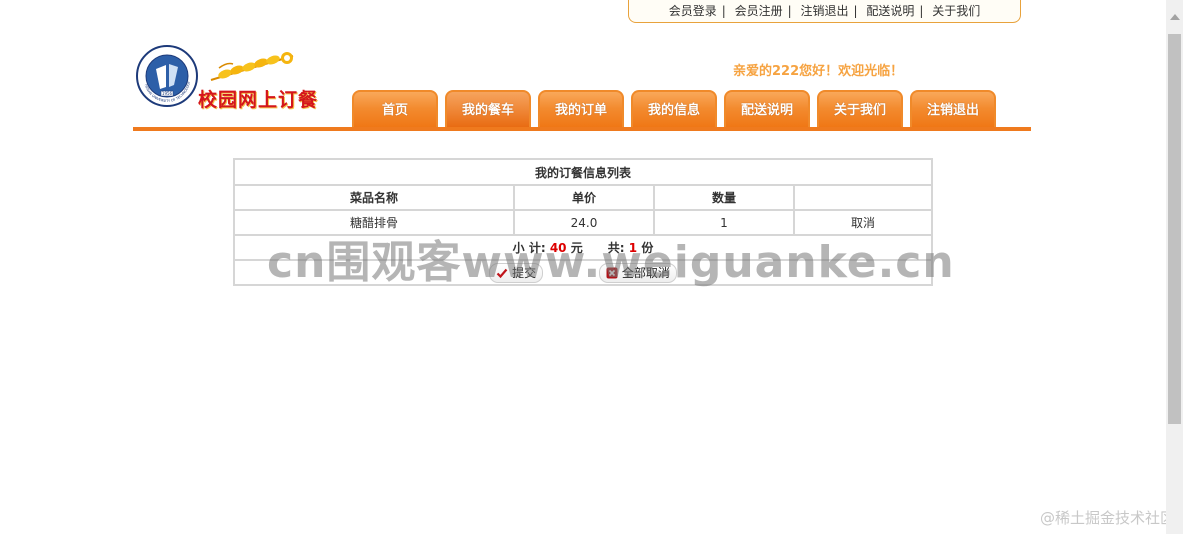 The height and width of the screenshot is (534, 1183). What do you see at coordinates (674, 109) in the screenshot?
I see `tab-my-info: 我的信息` at bounding box center [674, 109].